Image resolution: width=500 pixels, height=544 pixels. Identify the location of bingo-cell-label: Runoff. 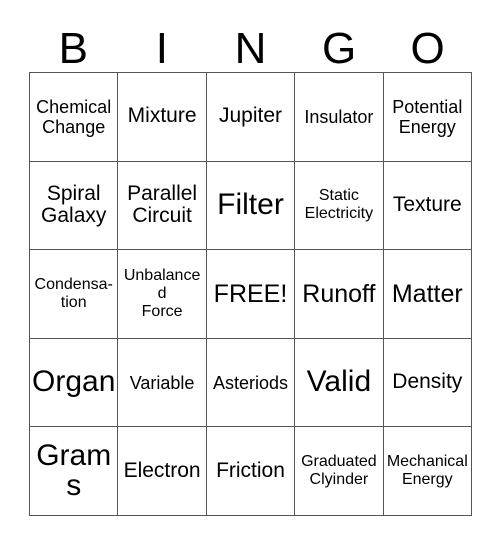
(339, 293).